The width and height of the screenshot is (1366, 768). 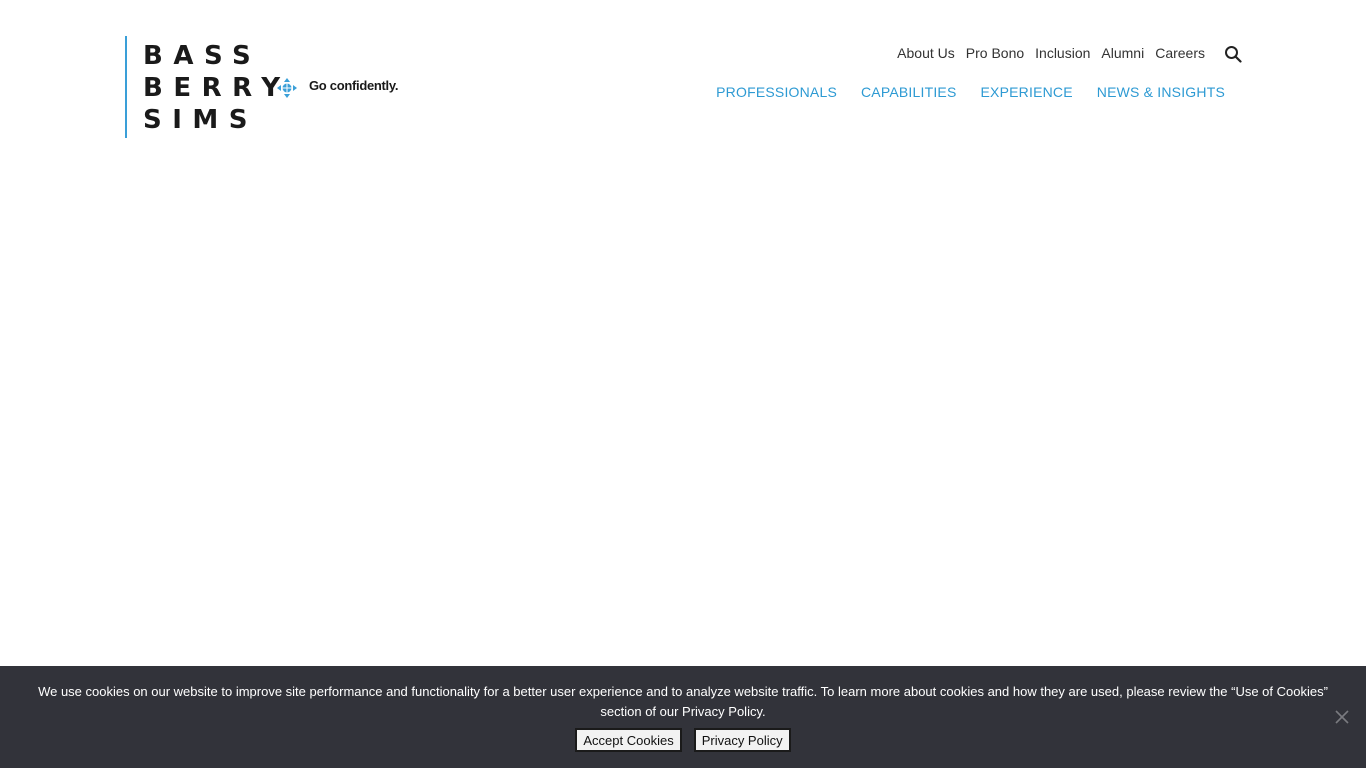 What do you see at coordinates (287, 88) in the screenshot?
I see `logo-compass-icon` at bounding box center [287, 88].